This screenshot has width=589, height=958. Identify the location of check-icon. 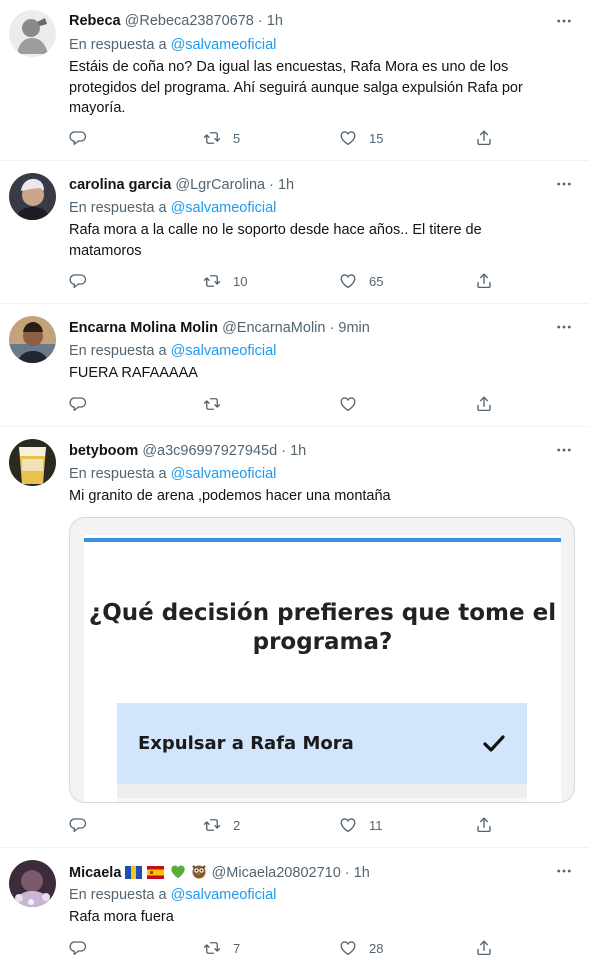
(494, 743).